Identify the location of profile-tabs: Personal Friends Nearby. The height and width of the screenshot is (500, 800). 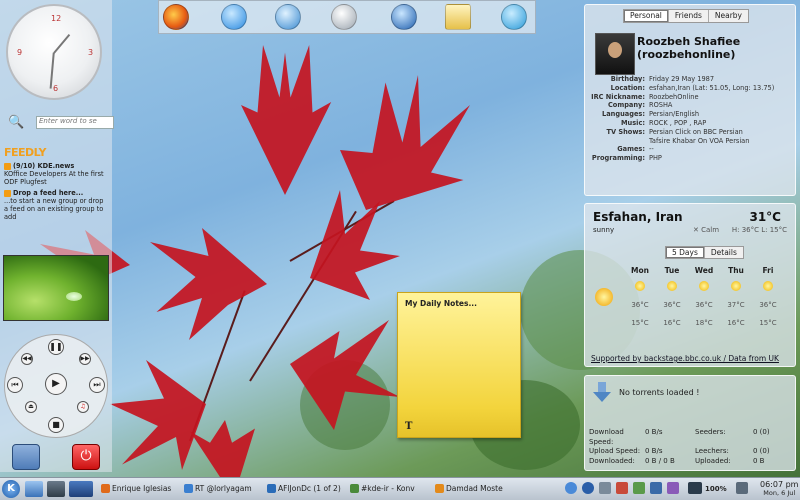
(686, 16).